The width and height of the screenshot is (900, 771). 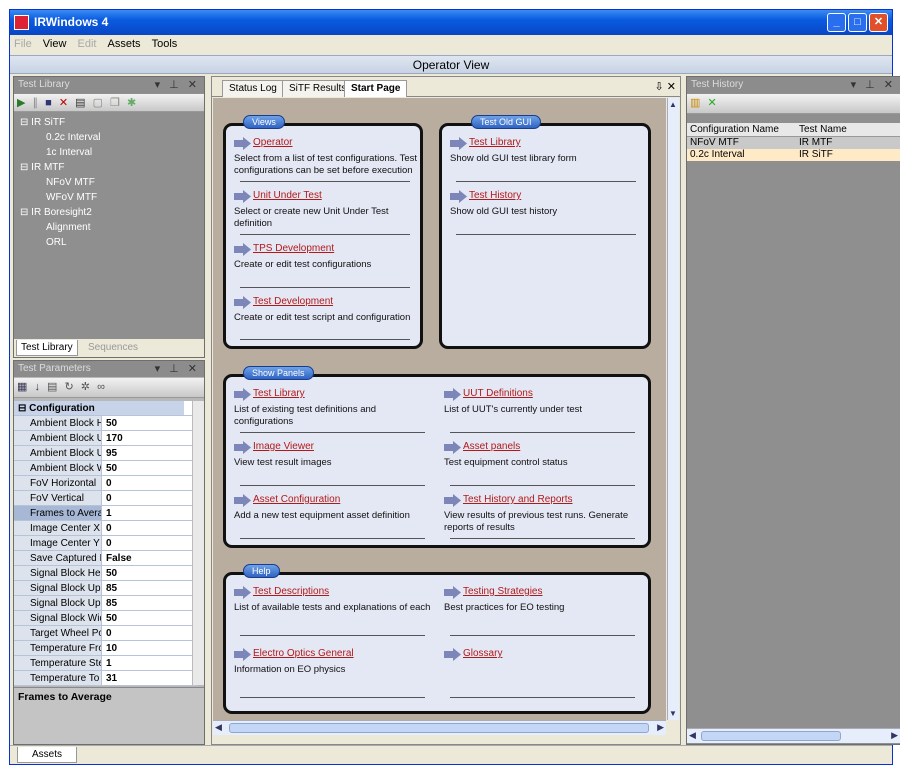 What do you see at coordinates (836, 22) in the screenshot?
I see `minimize-button: _` at bounding box center [836, 22].